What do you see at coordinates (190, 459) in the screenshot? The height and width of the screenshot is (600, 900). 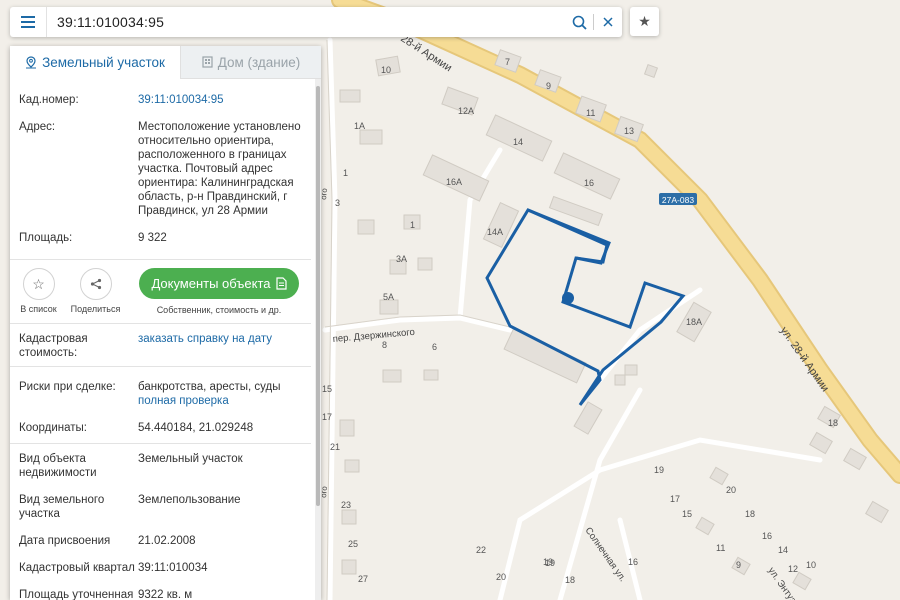 I see `type-value: Земельный участок` at bounding box center [190, 459].